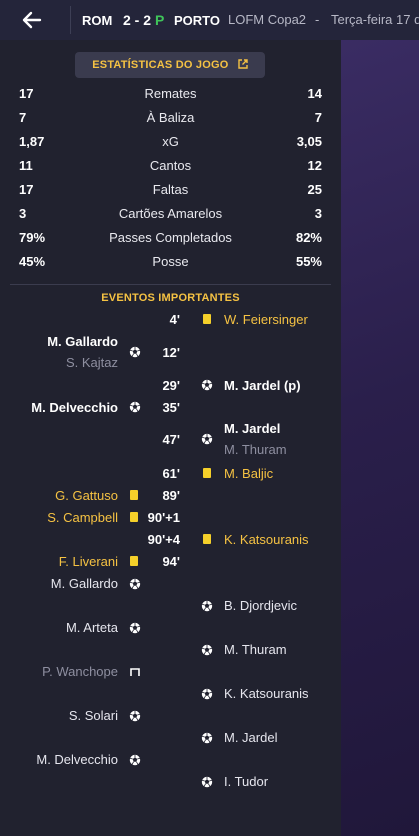  I want to click on back-arrow-icon, so click(32, 20).